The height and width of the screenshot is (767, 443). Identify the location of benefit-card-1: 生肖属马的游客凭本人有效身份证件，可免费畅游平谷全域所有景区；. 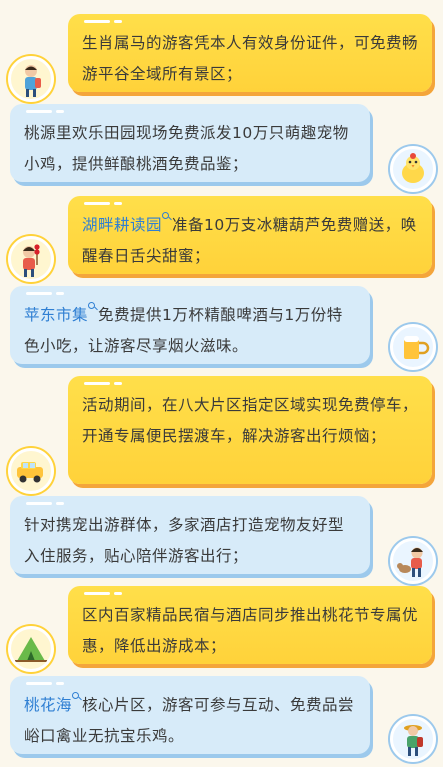
(250, 53).